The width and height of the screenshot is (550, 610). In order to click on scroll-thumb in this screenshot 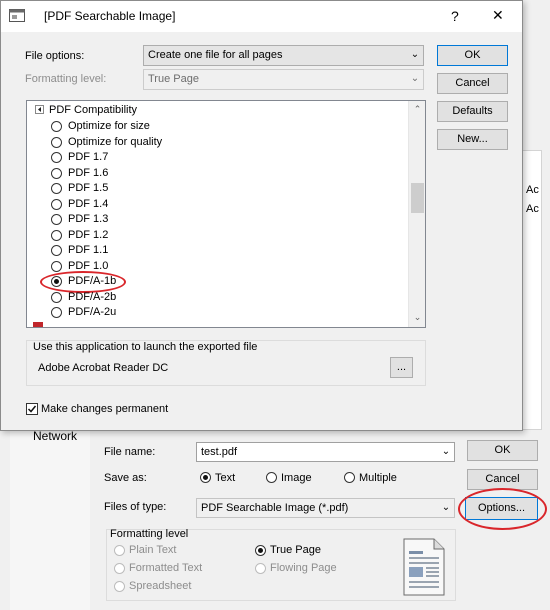, I will do `click(417, 198)`.